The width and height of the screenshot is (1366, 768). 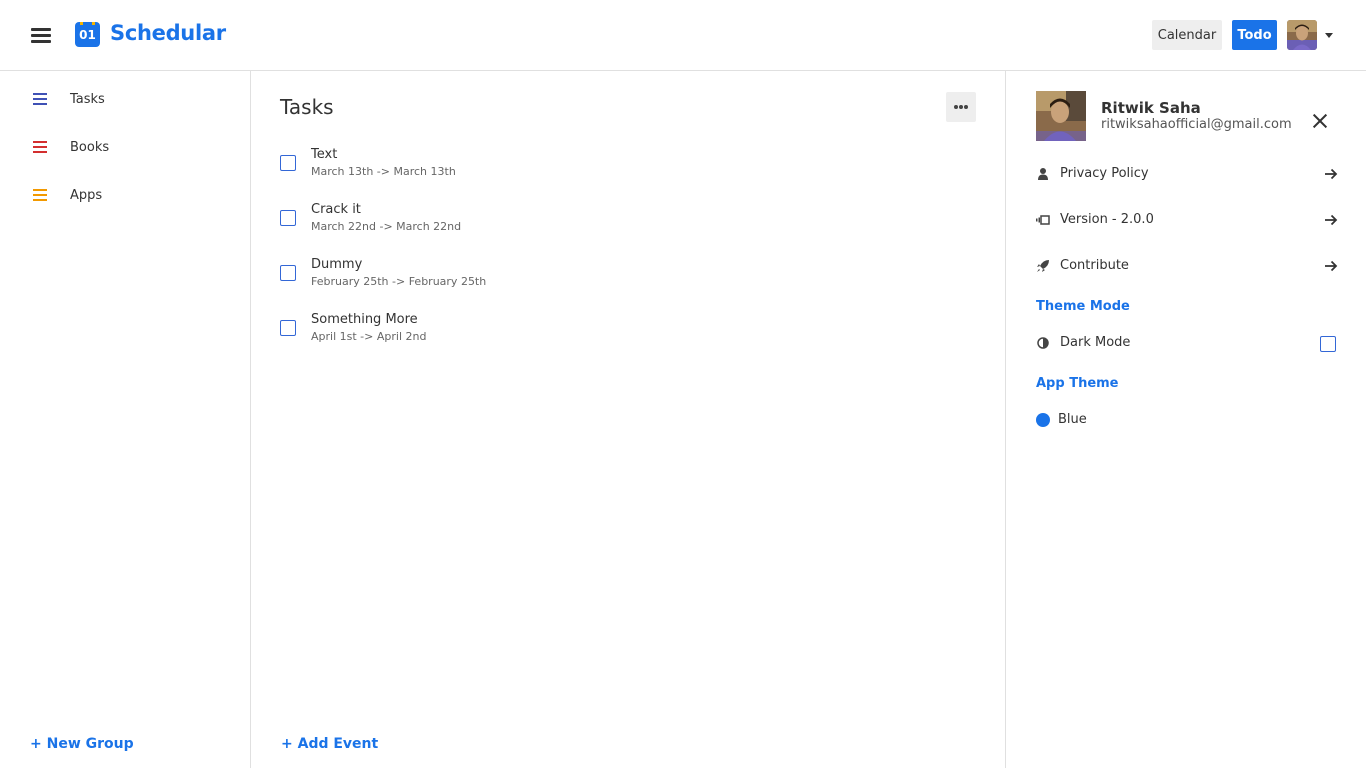 What do you see at coordinates (1072, 419) in the screenshot?
I see `theme-label: Blue` at bounding box center [1072, 419].